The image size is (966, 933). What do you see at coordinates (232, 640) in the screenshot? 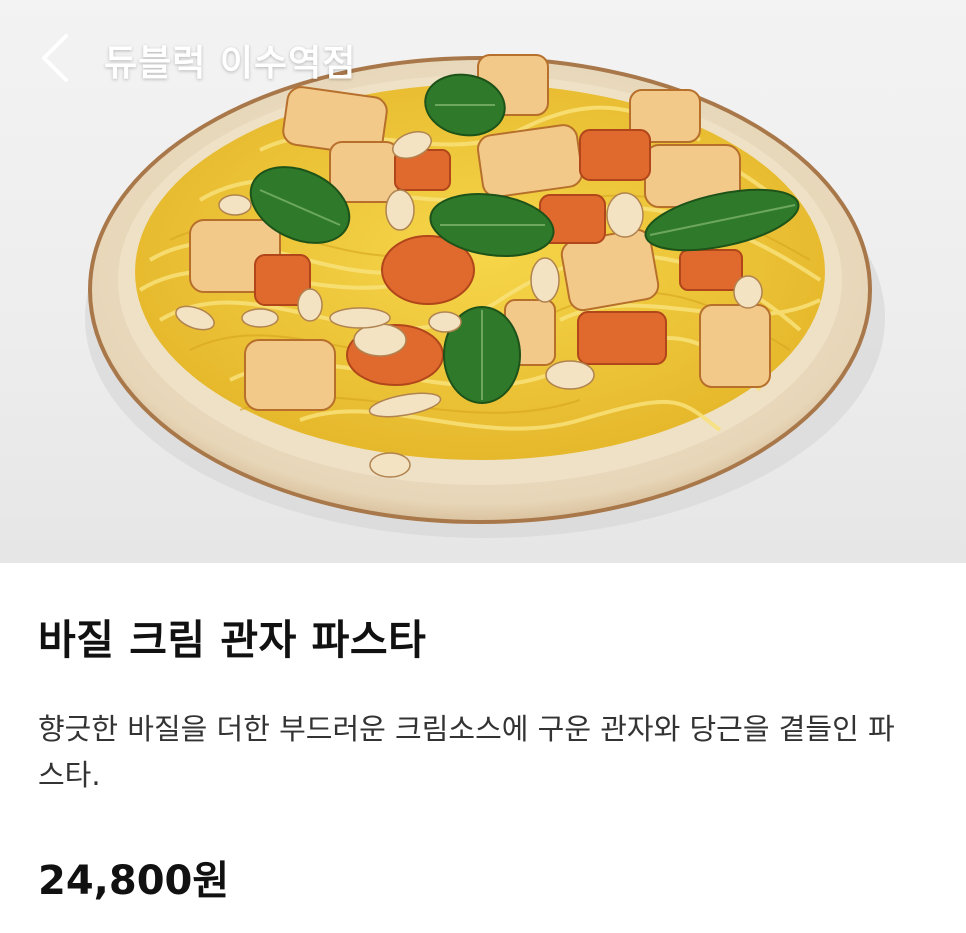
I see `menu-title: 바질 크림 관자 파스타` at bounding box center [232, 640].